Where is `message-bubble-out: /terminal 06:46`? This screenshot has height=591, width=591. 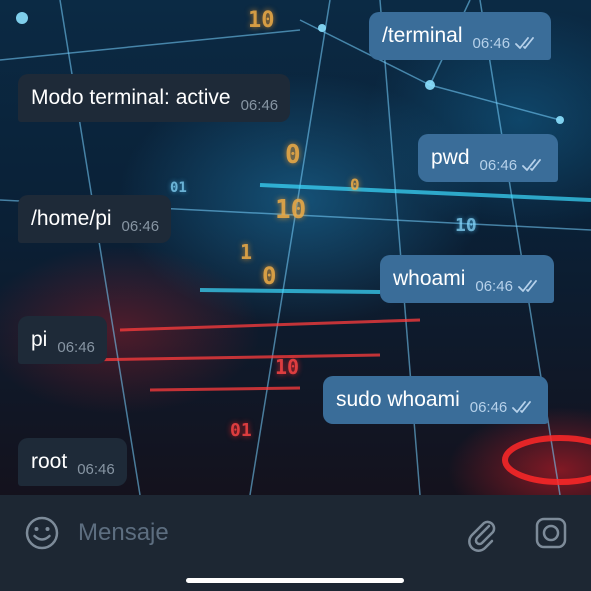 message-bubble-out: /terminal 06:46 is located at coordinates (460, 36).